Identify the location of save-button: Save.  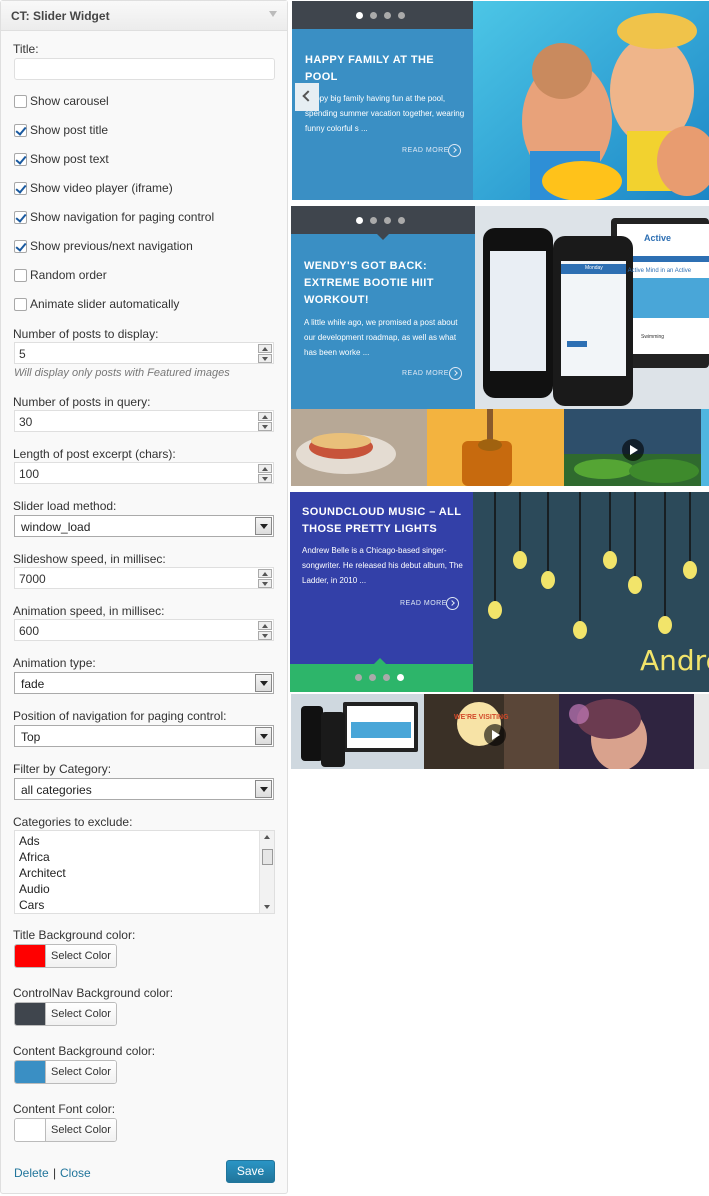
(250, 1171).